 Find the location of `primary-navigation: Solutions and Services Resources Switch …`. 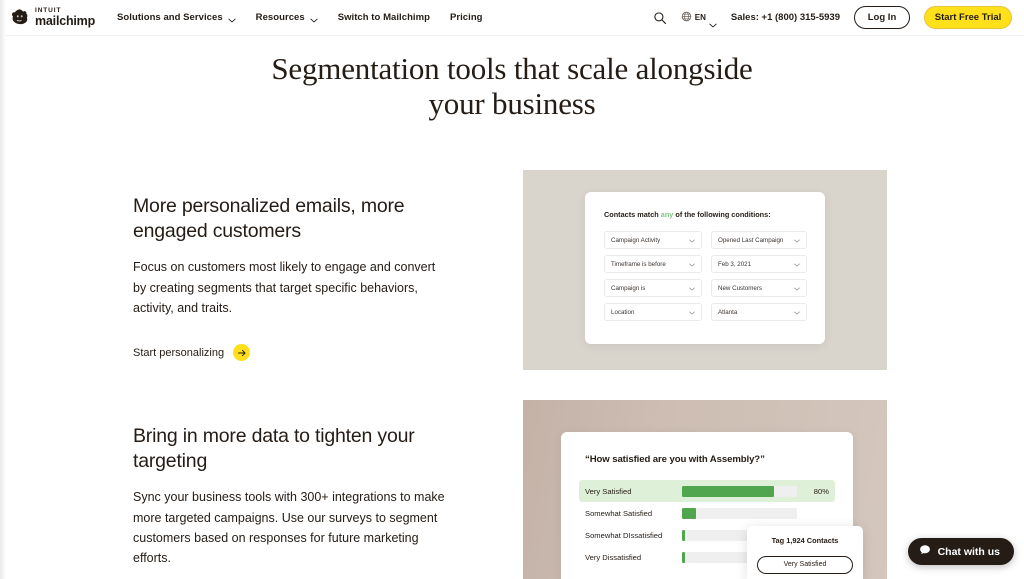

primary-navigation: Solutions and Services Resources Switch … is located at coordinates (300, 17).